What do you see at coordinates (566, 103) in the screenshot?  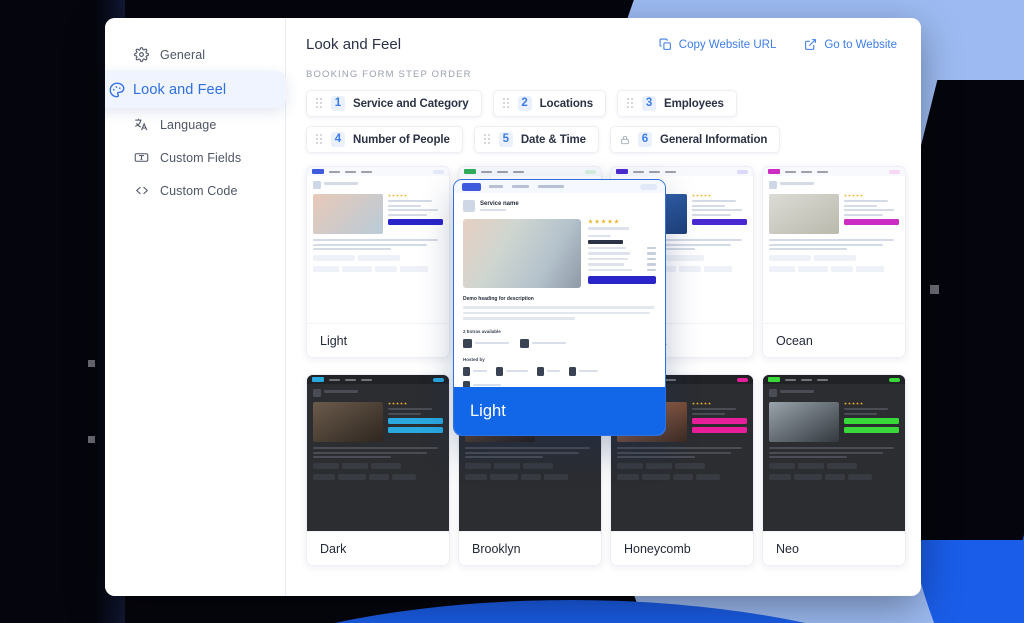 I see `step-label: Locations` at bounding box center [566, 103].